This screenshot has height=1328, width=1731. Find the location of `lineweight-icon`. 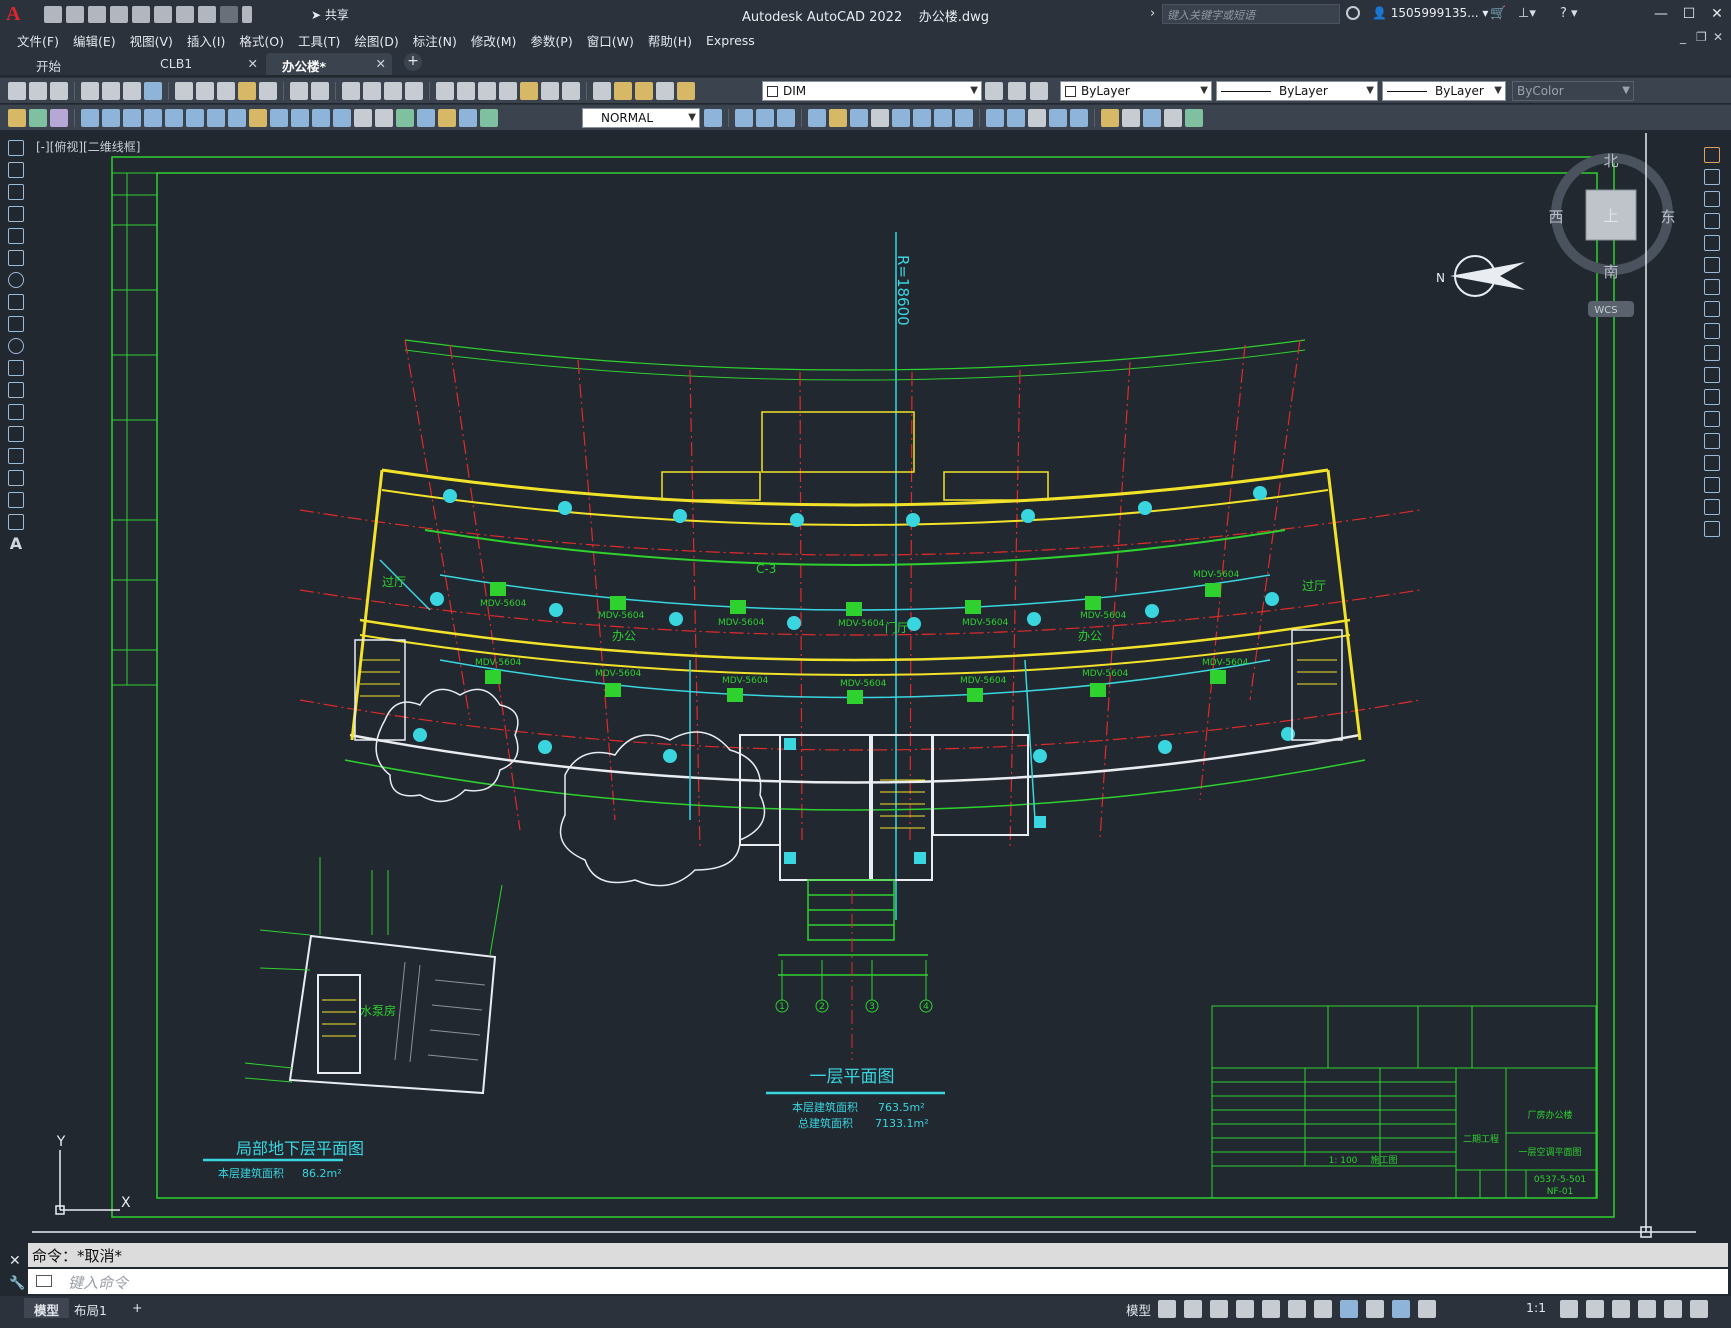

lineweight-icon is located at coordinates (1375, 1309).